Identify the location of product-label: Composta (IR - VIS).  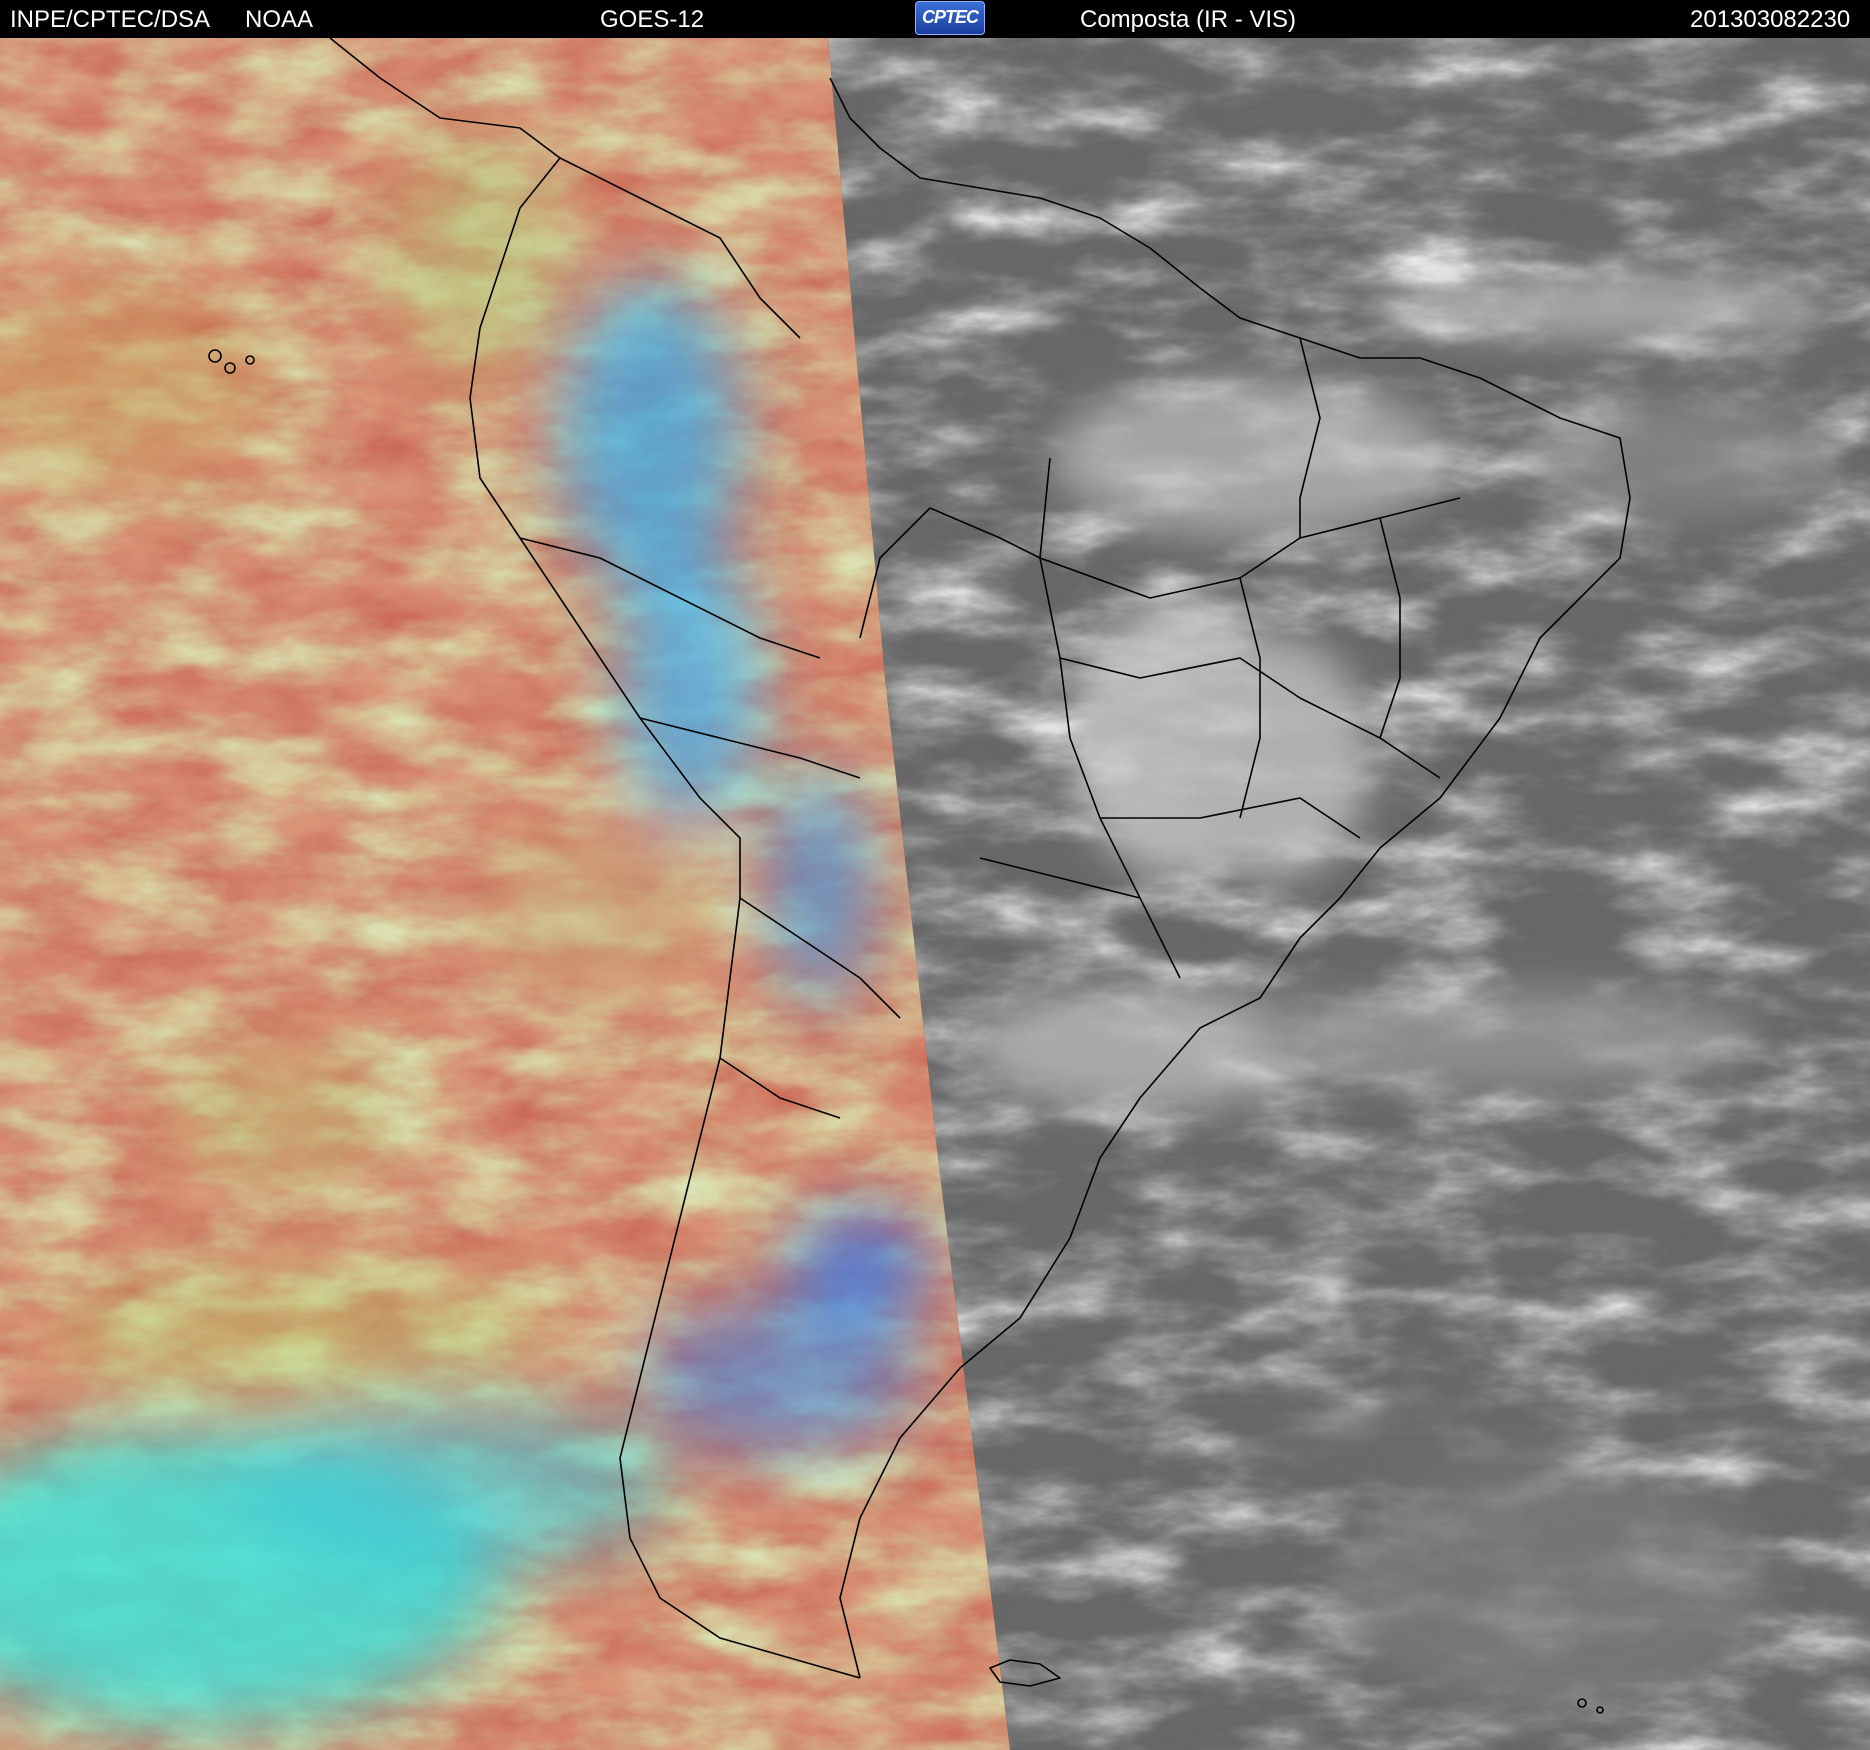
(1188, 19).